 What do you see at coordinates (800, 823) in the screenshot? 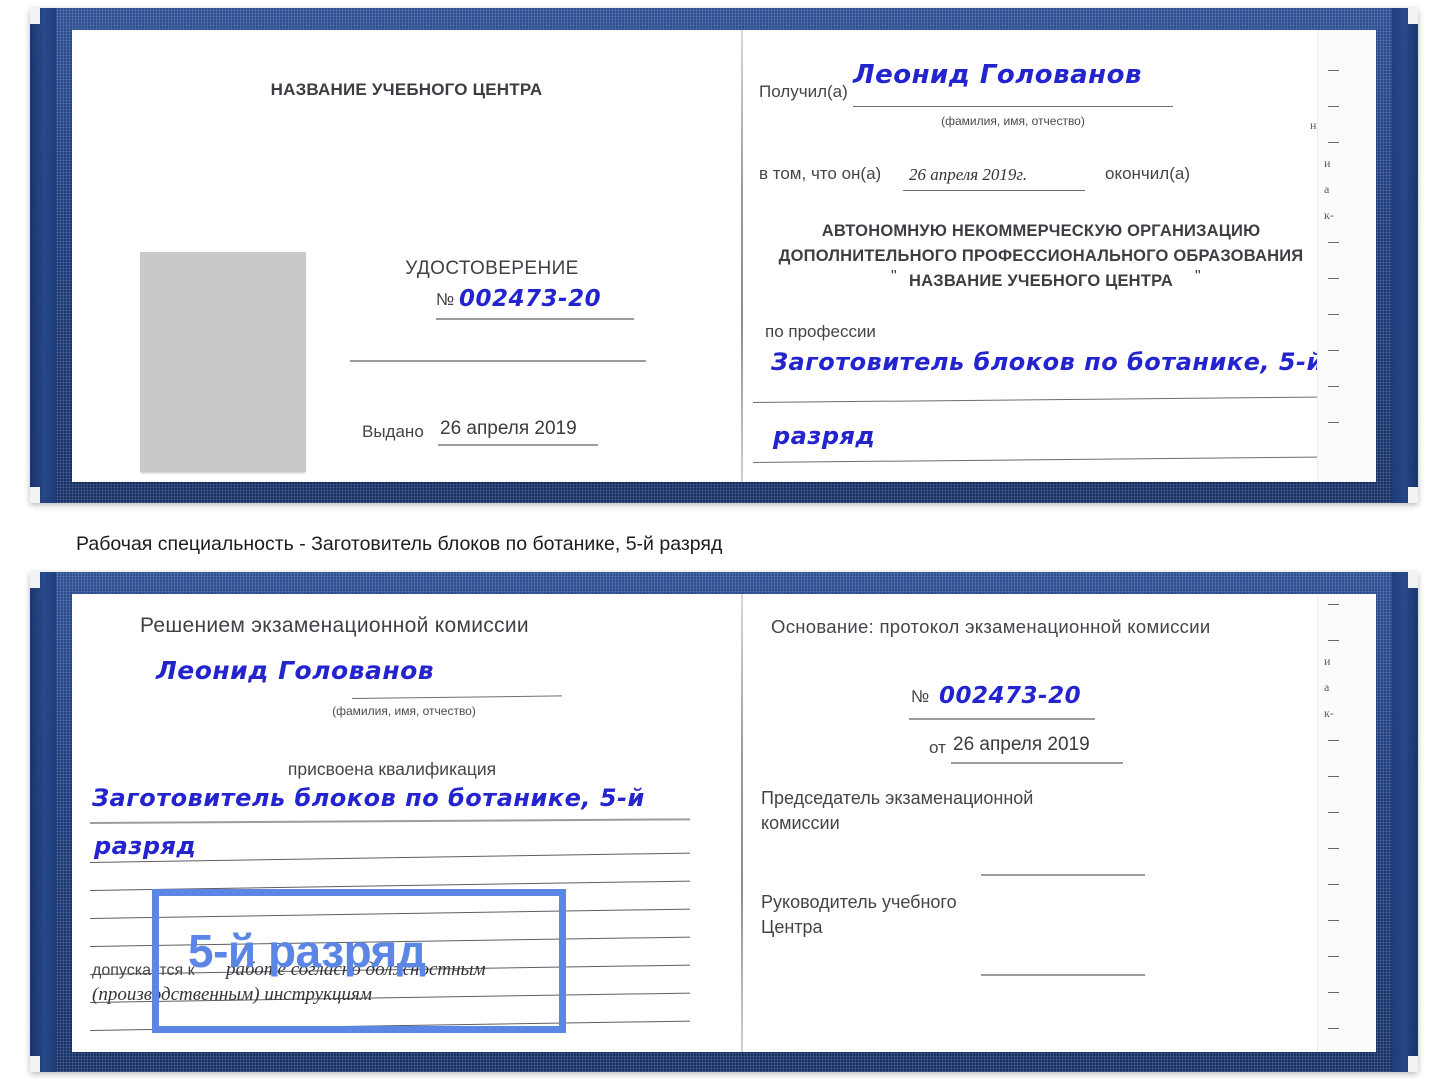
I see `chairman-label-line-2: комиссии` at bounding box center [800, 823].